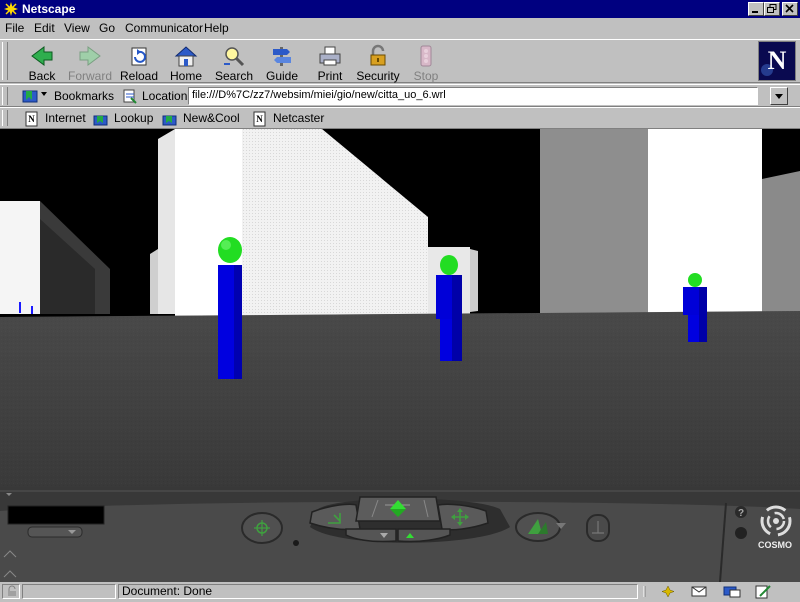  What do you see at coordinates (330, 56) in the screenshot?
I see `print-icon` at bounding box center [330, 56].